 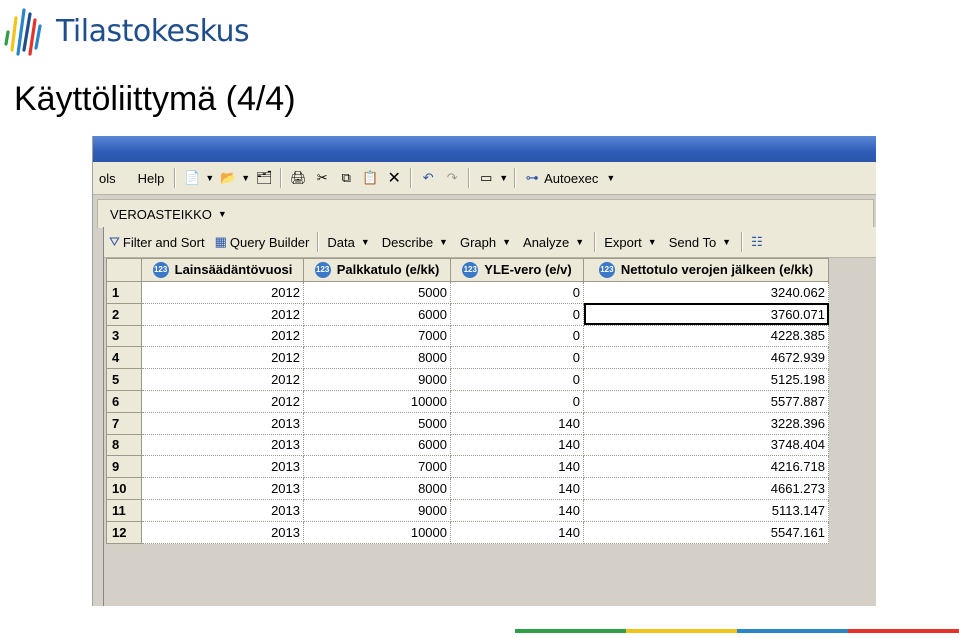 I want to click on cell-pay: 6000, so click(x=377, y=445).